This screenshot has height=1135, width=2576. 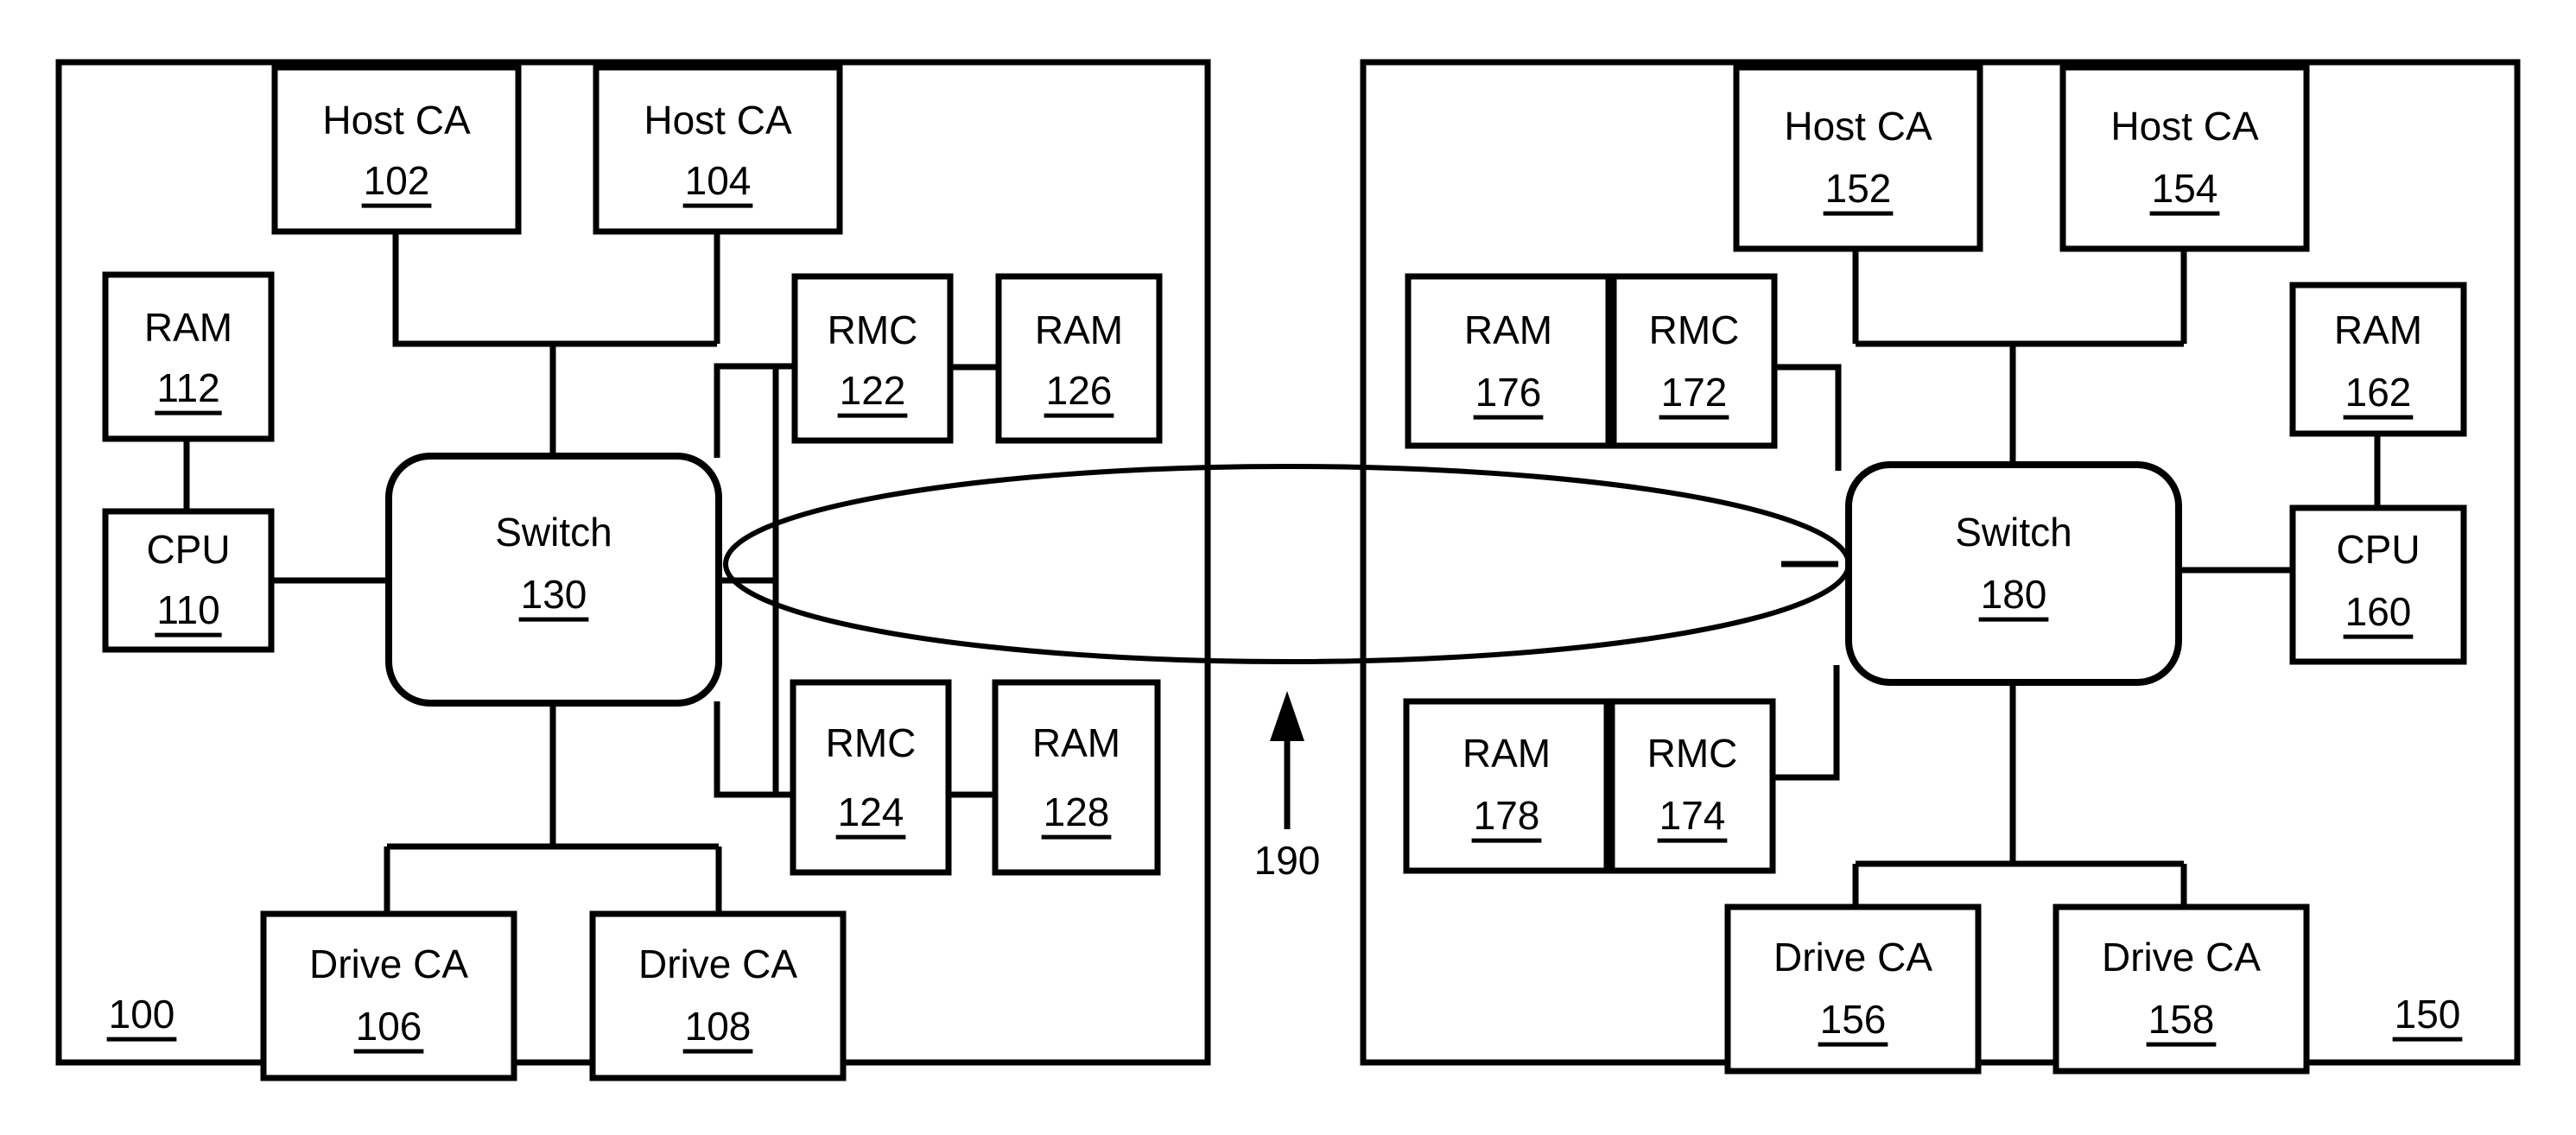 What do you see at coordinates (1287, 861) in the screenshot?
I see `fabric-ref-label: 190` at bounding box center [1287, 861].